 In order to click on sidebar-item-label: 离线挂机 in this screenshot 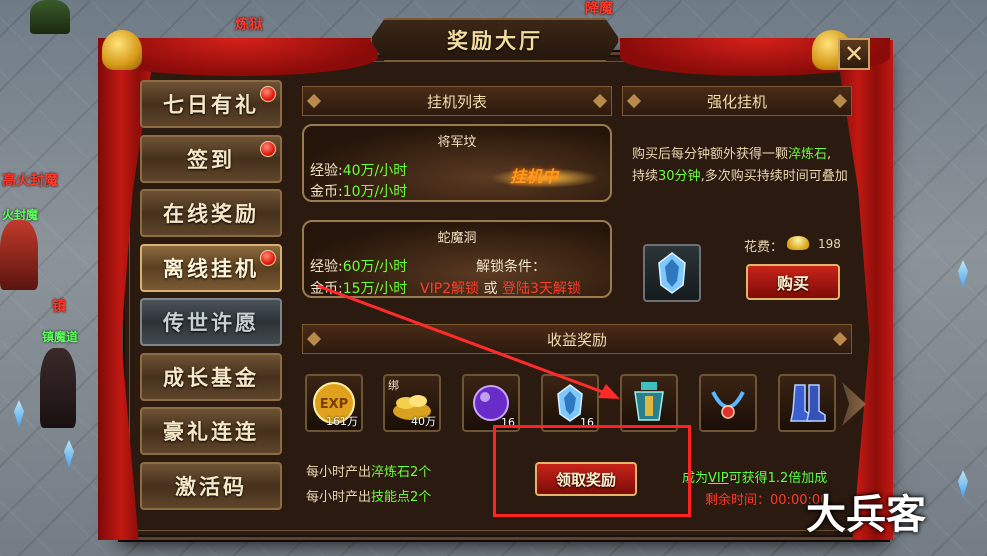, I will do `click(211, 268)`.